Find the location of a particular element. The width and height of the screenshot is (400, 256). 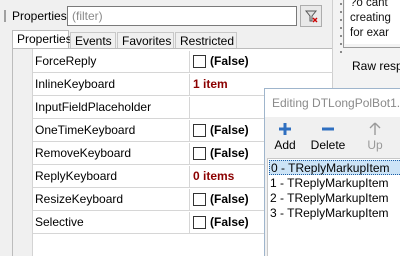

property-grid-gutter is located at coordinates (23, 152).